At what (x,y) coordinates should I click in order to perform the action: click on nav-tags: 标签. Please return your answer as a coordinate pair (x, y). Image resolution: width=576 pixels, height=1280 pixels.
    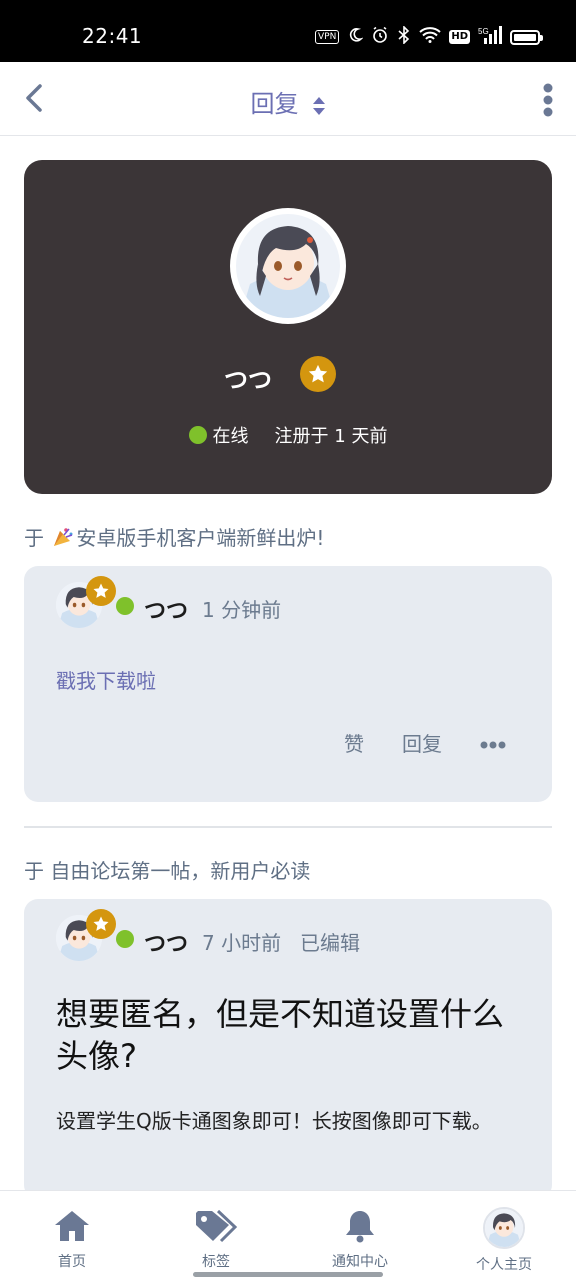
    Looking at the image, I should click on (216, 1235).